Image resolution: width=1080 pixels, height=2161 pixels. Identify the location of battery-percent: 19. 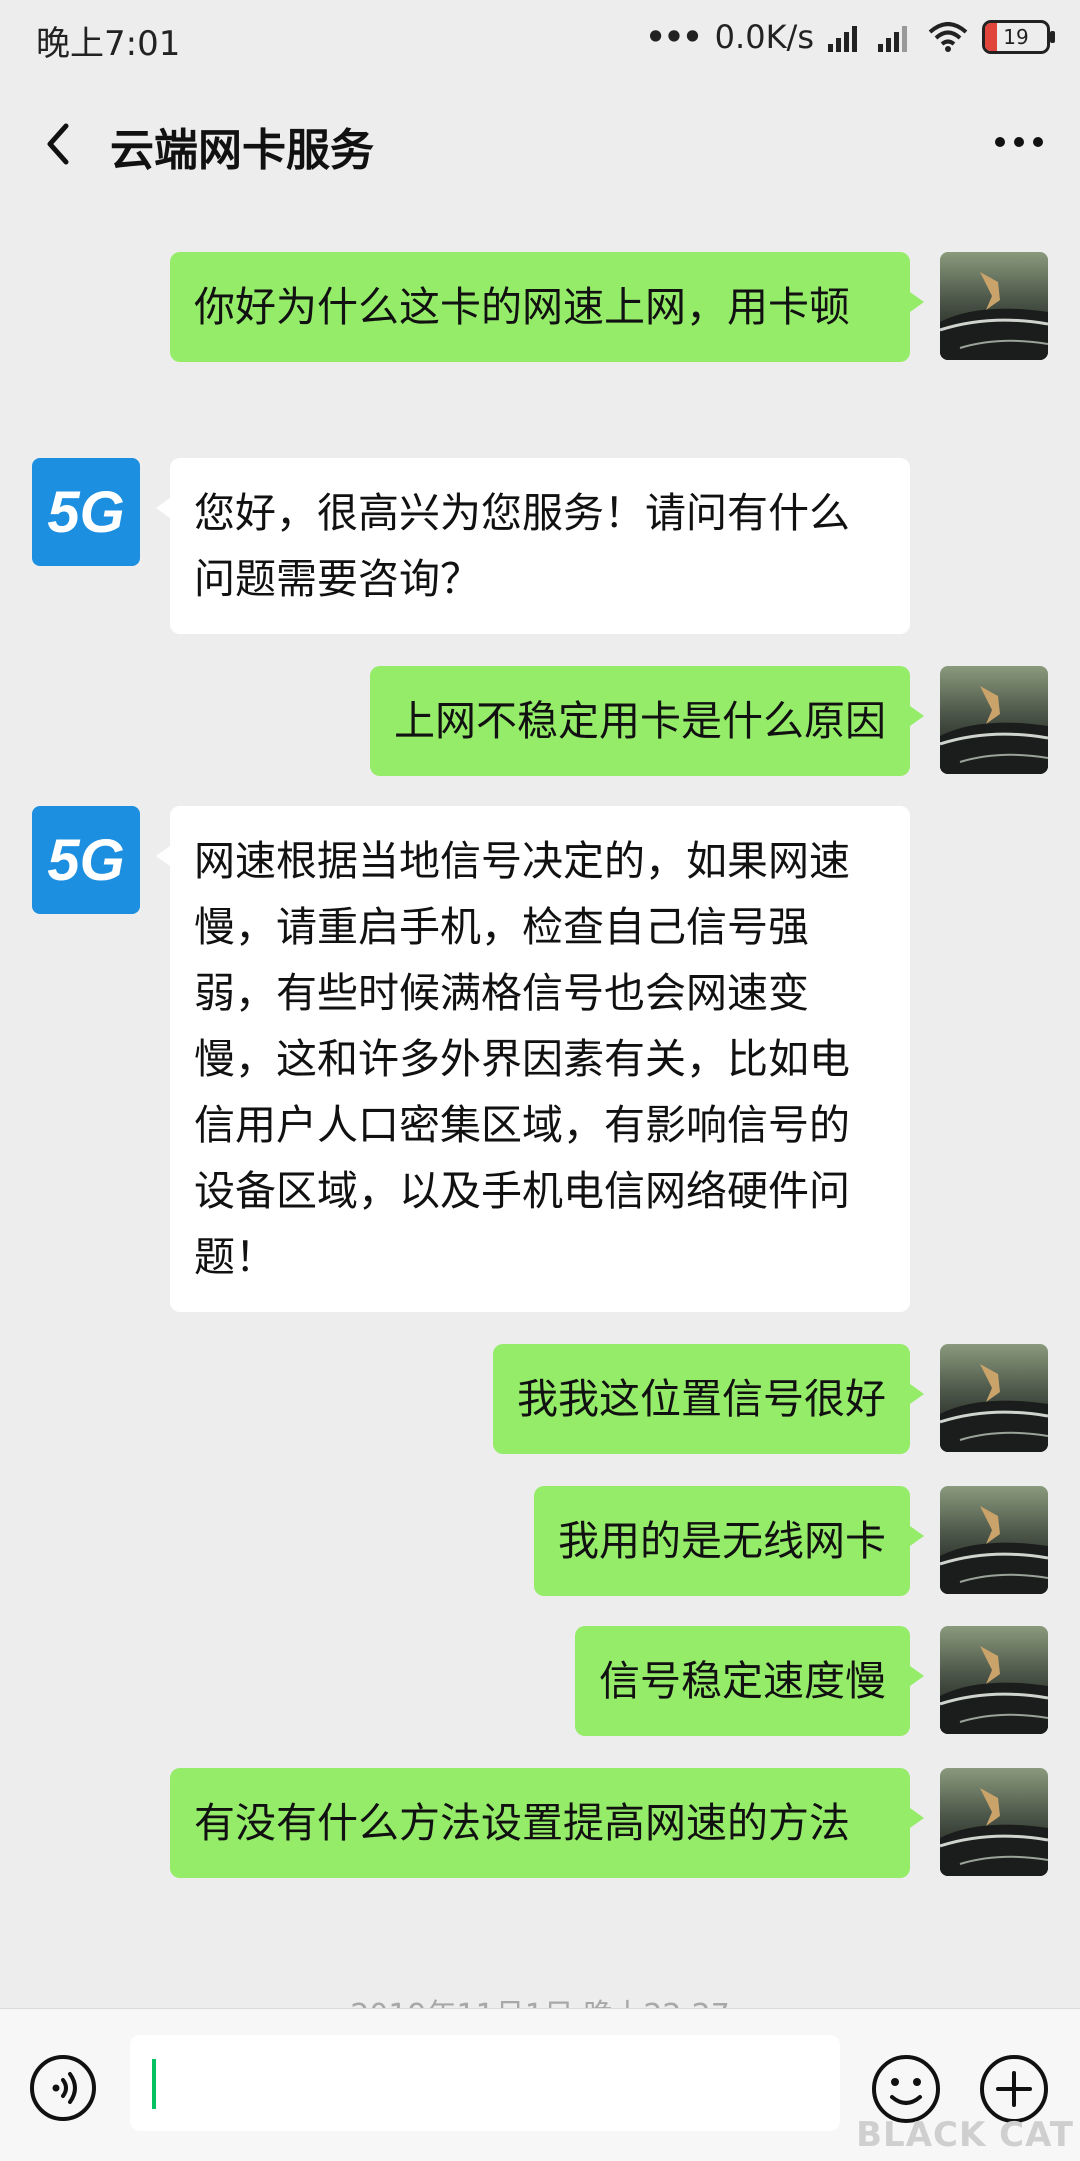
(1016, 37).